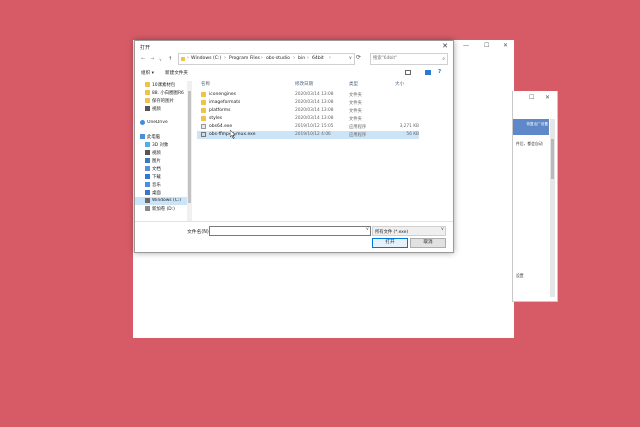  Describe the element at coordinates (290, 231) in the screenshot. I see `filename-input: ∨` at that location.